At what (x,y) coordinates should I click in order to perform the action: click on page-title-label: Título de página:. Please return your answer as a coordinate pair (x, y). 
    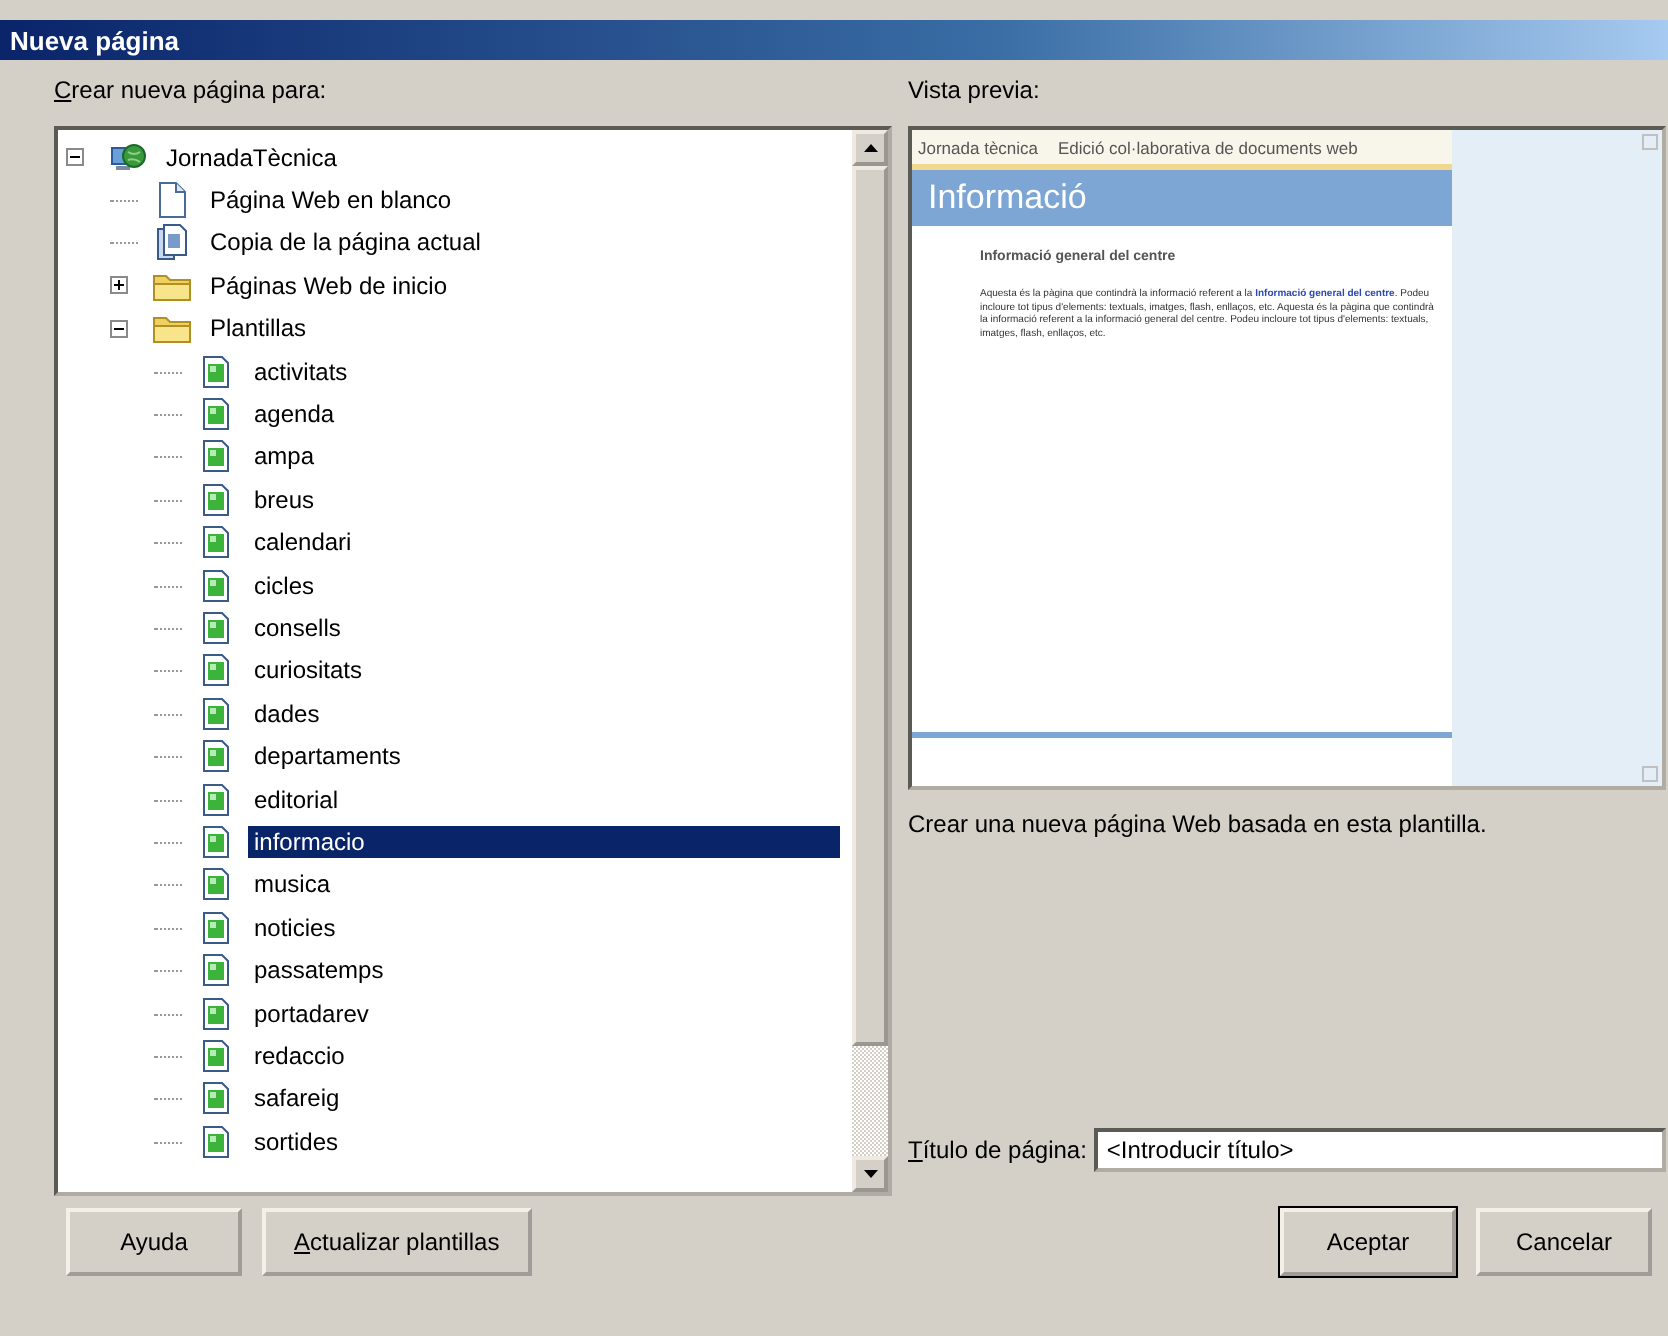
    Looking at the image, I should click on (997, 1150).